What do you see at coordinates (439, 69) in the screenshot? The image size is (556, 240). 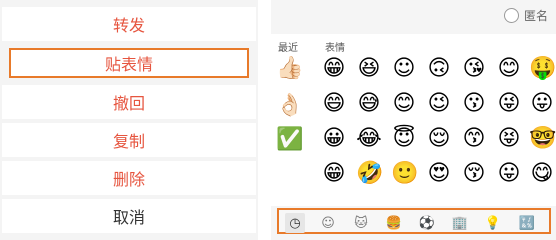 I see `emoji-cell: 🙃` at bounding box center [439, 69].